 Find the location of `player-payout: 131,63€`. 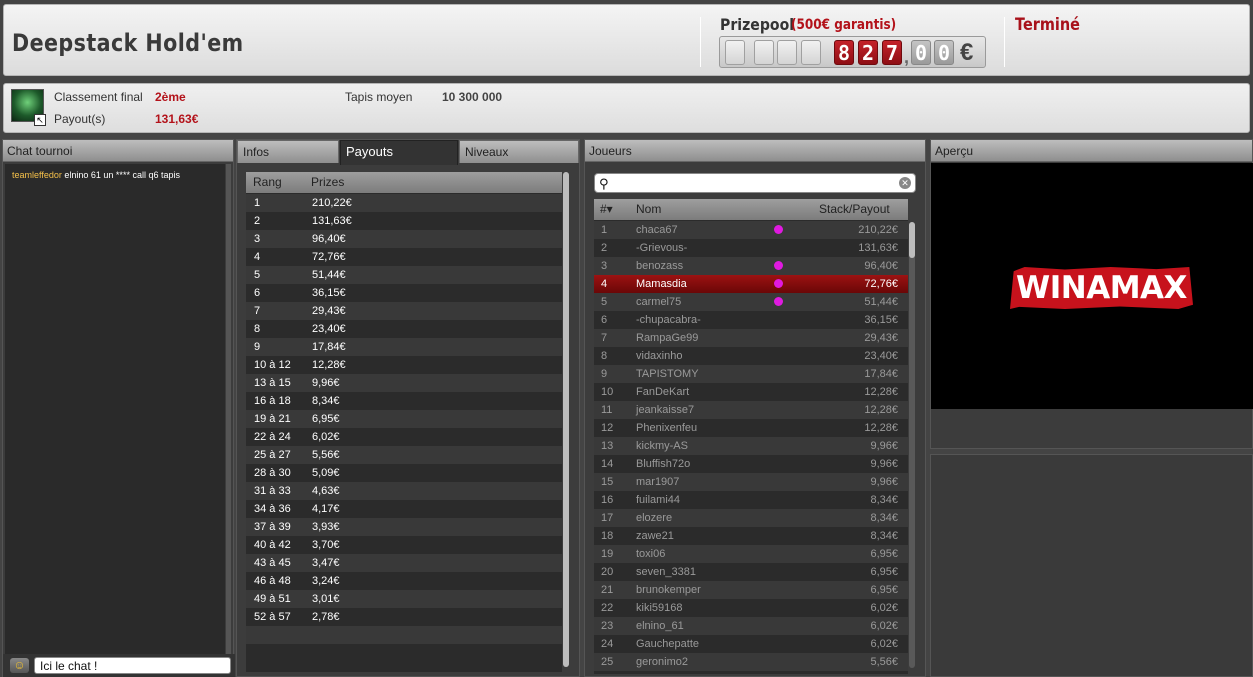

player-payout: 131,63€ is located at coordinates (878, 248).